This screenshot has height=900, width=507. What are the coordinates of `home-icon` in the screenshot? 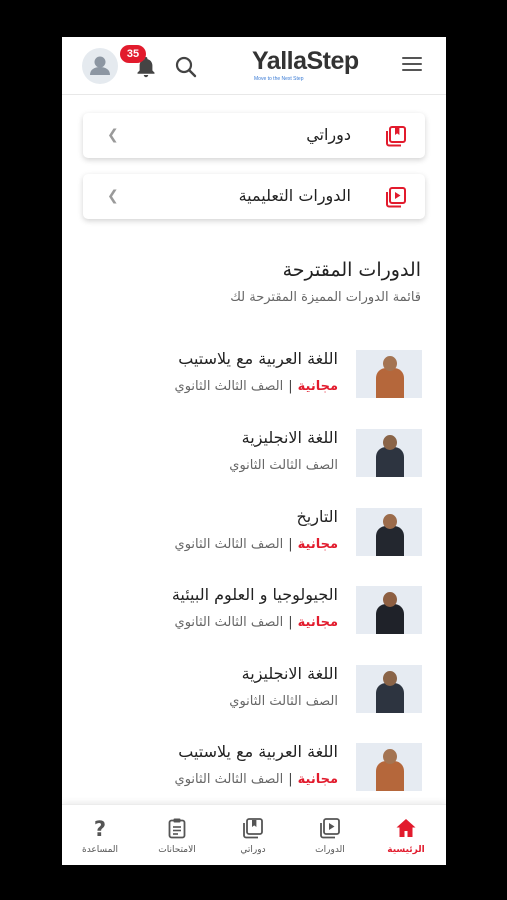 It's located at (406, 828).